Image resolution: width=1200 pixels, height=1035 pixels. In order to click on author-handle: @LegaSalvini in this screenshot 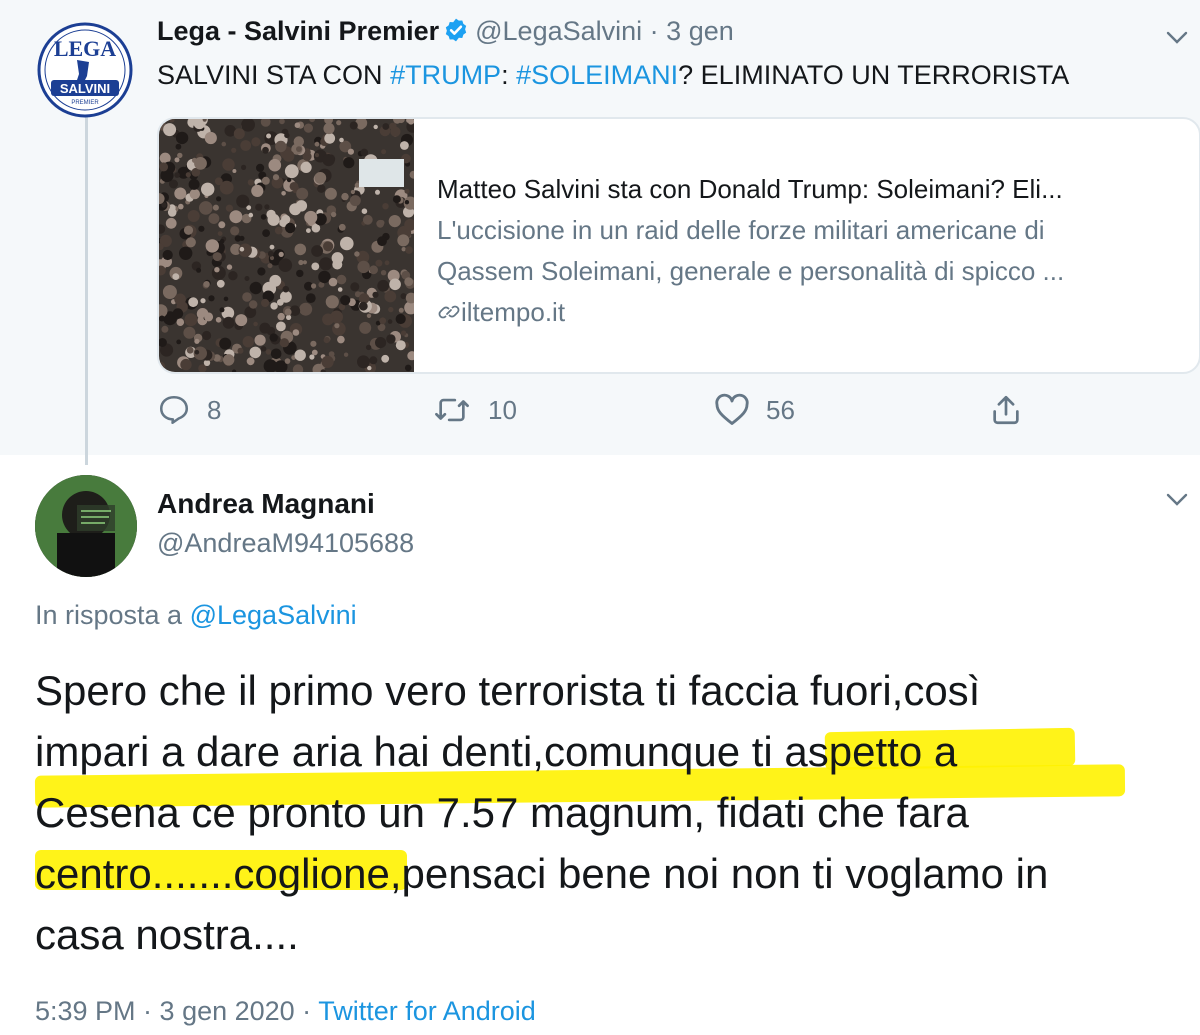, I will do `click(558, 31)`.